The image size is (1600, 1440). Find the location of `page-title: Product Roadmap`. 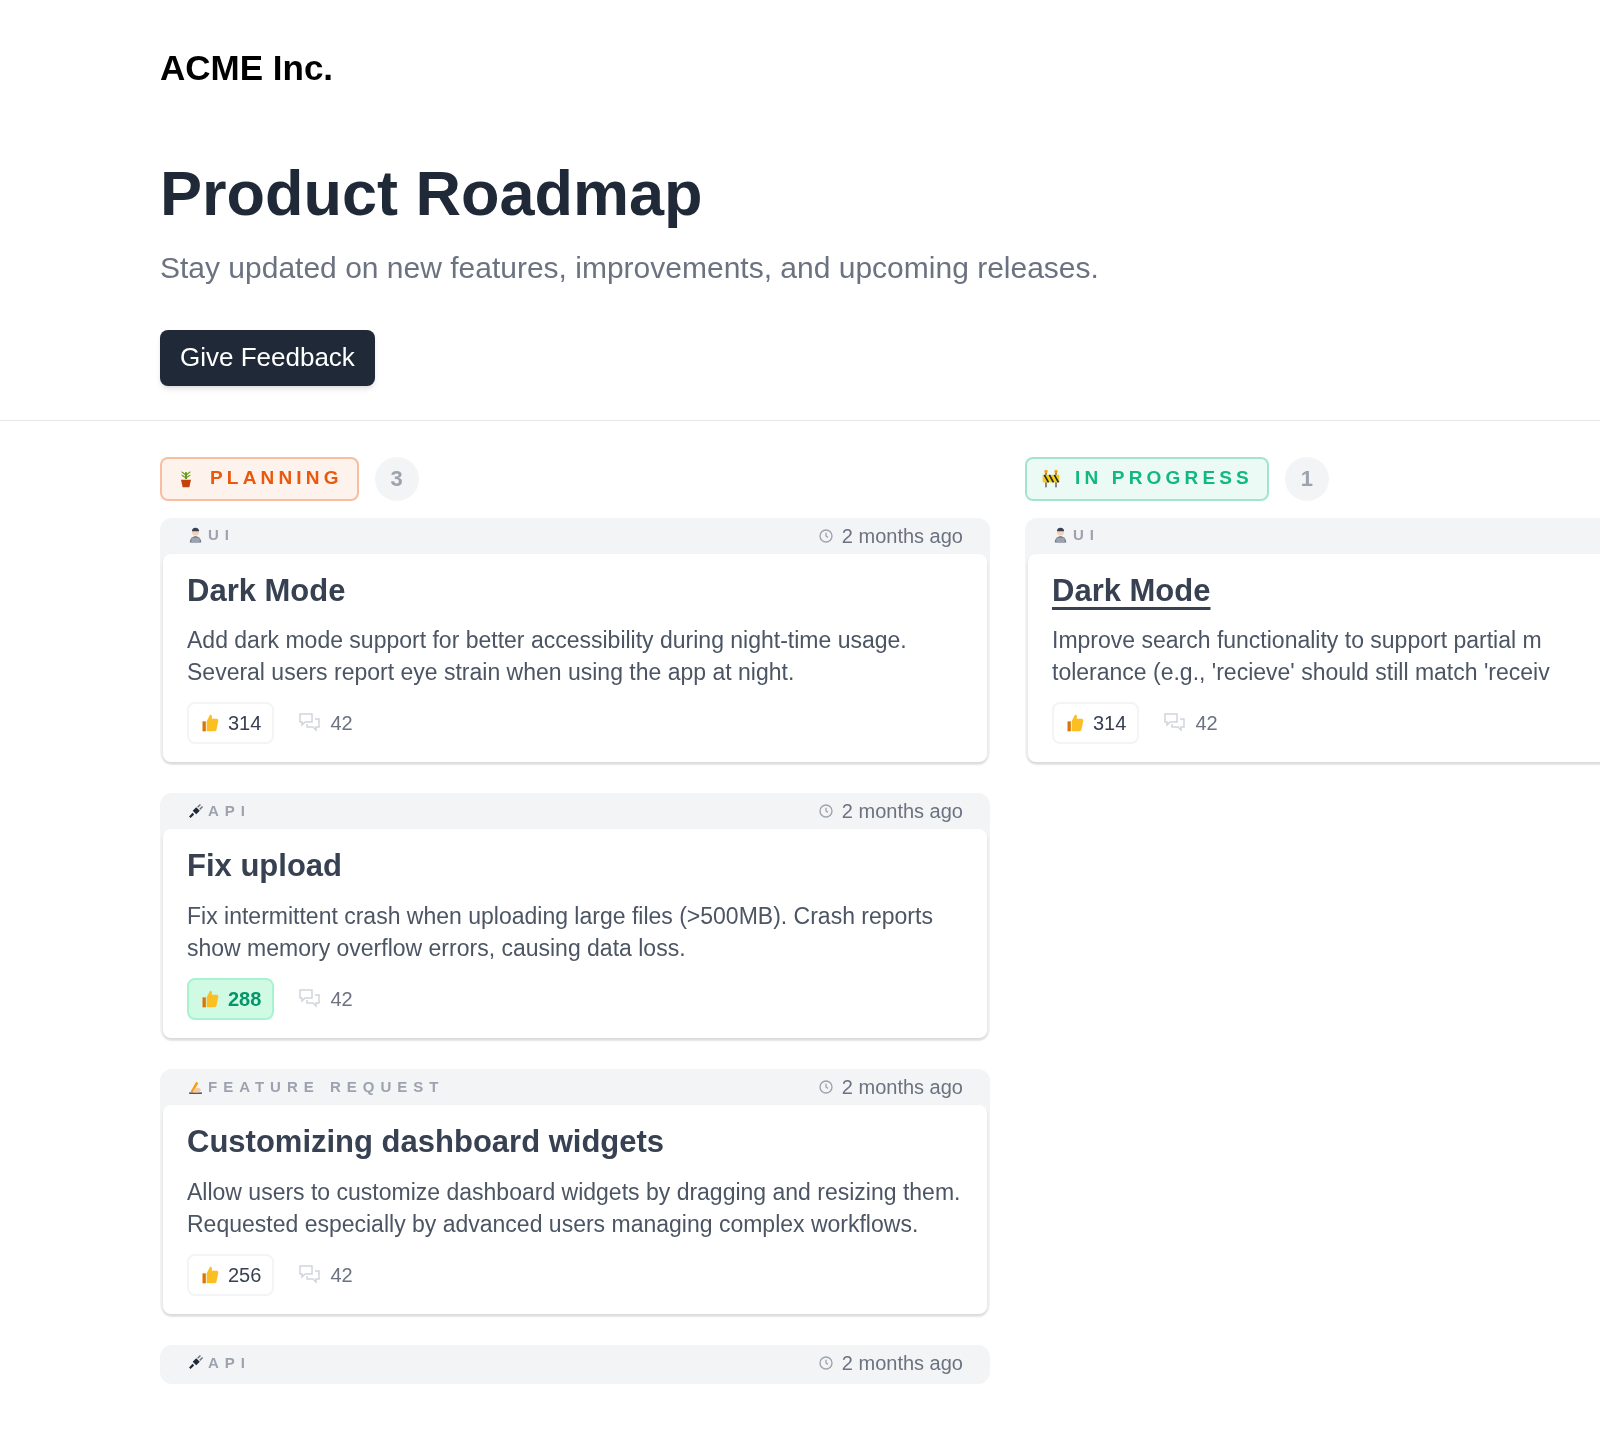

page-title: Product Roadmap is located at coordinates (432, 193).